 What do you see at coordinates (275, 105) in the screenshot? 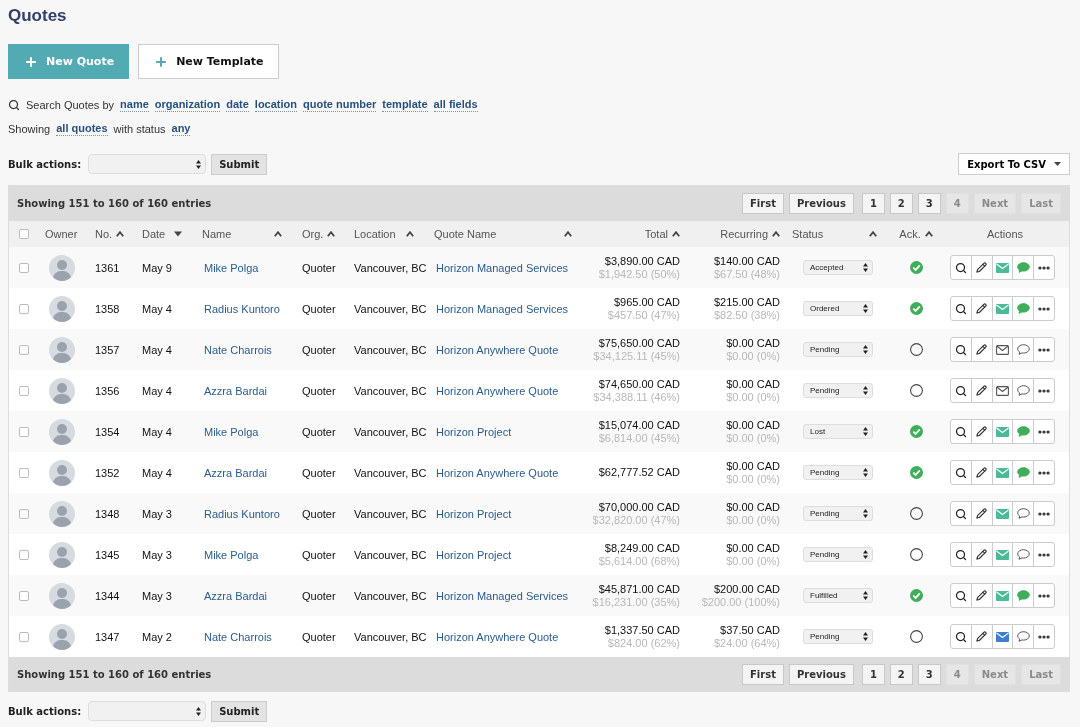
I see `search-filter-link: location` at bounding box center [275, 105].